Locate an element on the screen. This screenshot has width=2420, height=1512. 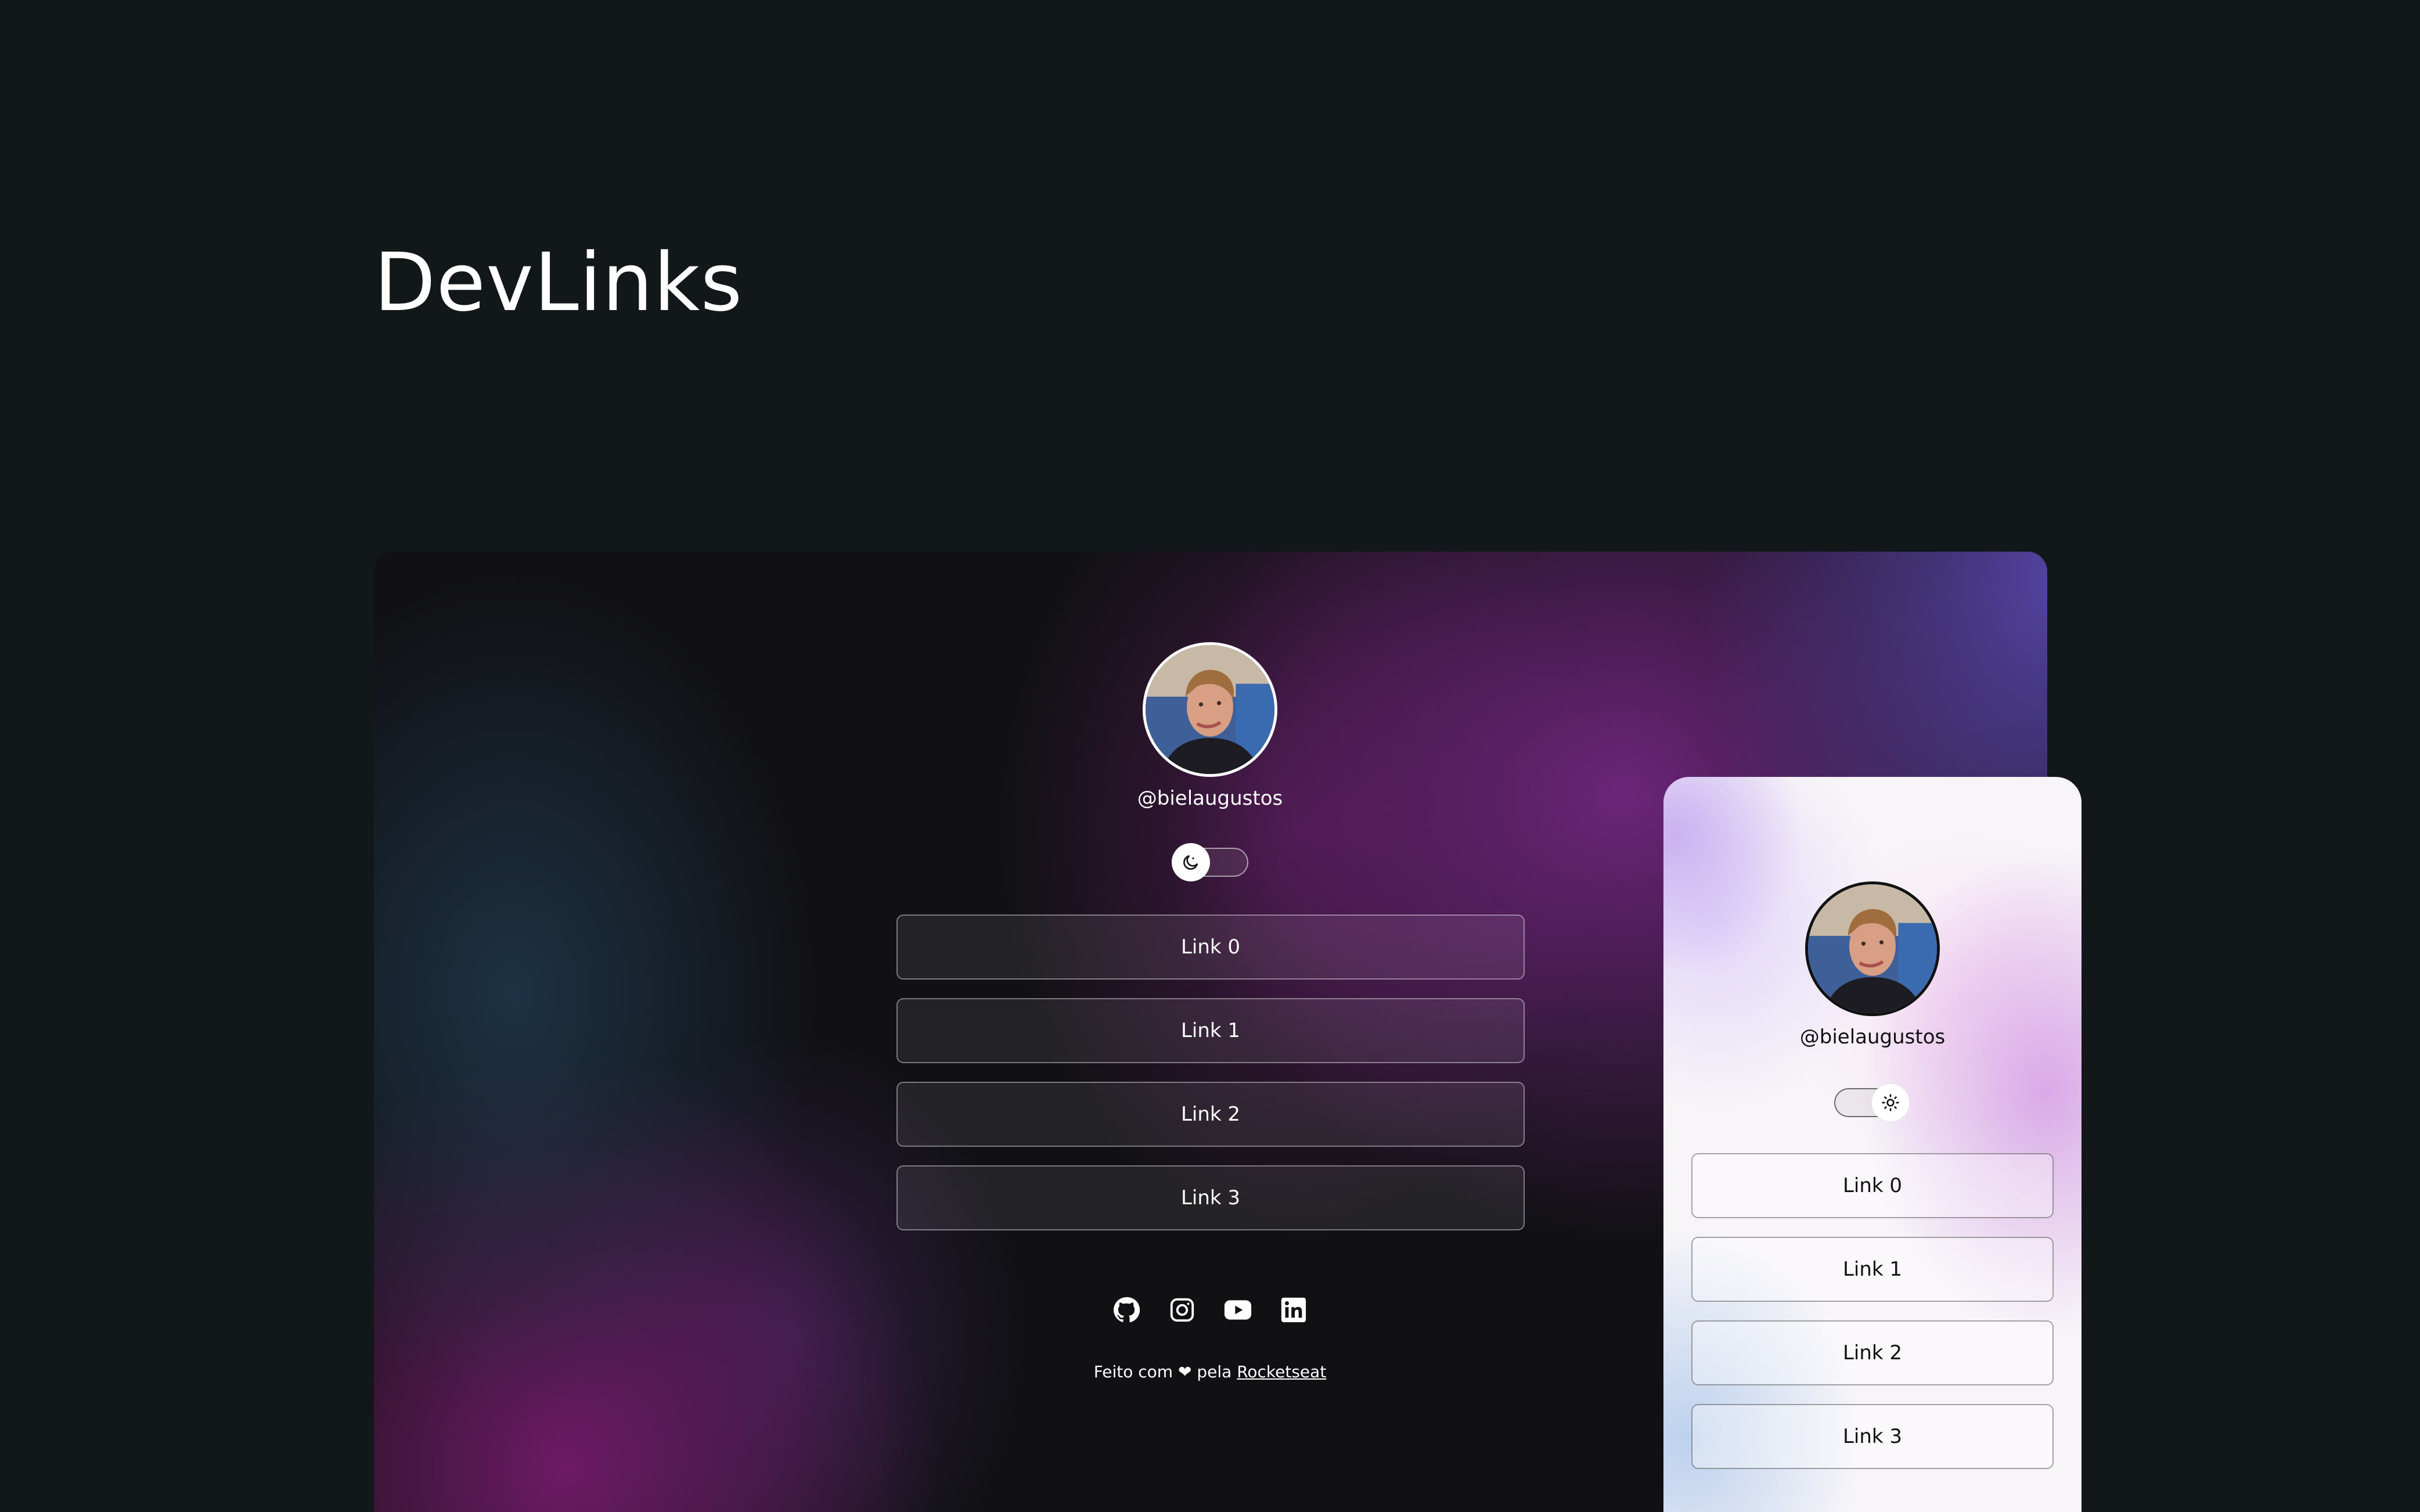
footer: Feito com ❤ pela Rocketseat is located at coordinates (1210, 1372).